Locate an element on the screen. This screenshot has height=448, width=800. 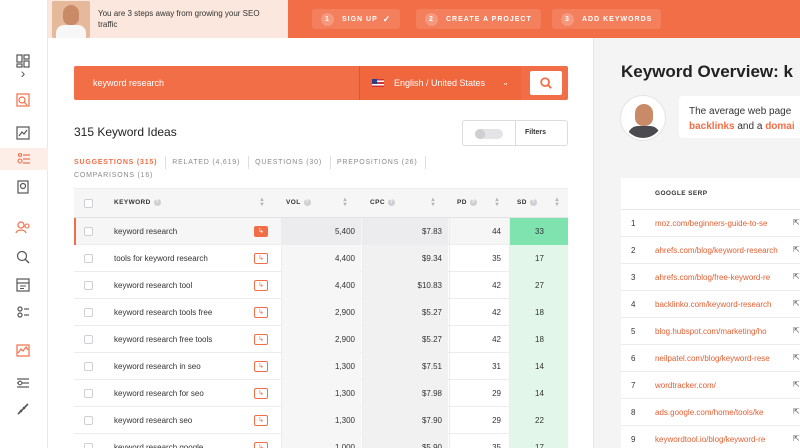
rank-tracker-icon is located at coordinates (23, 227).